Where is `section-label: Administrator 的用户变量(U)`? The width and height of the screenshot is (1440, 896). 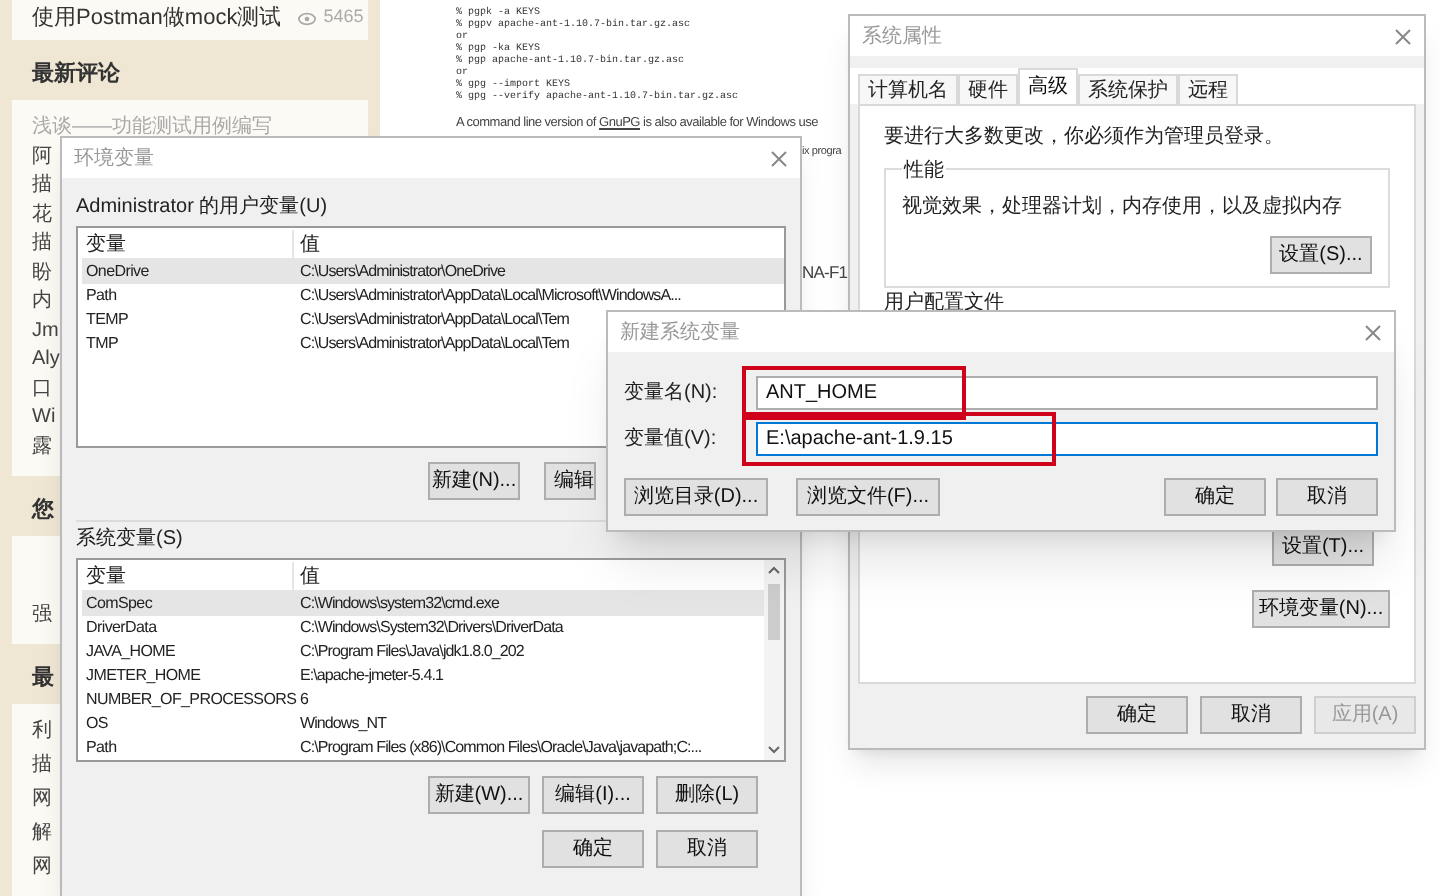
section-label: Administrator 的用户变量(U) is located at coordinates (203, 207).